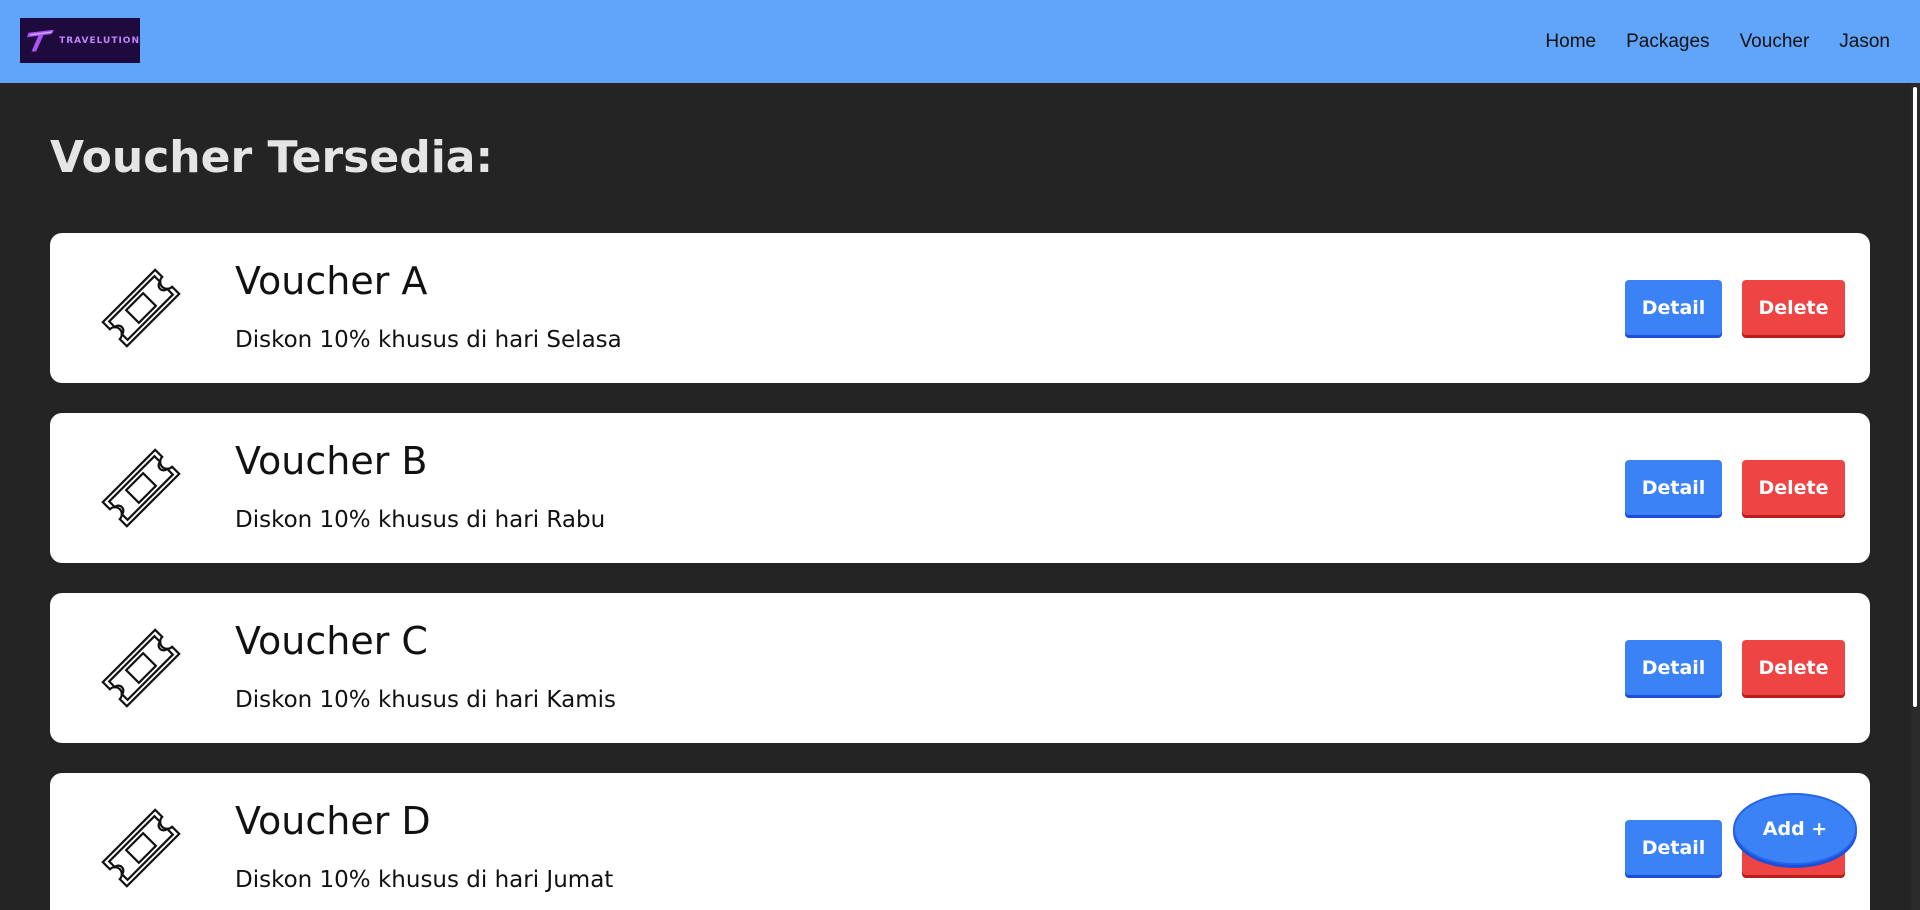  Describe the element at coordinates (425, 700) in the screenshot. I see `voucher-description: Diskon 10% khusus di hari Kamis` at that location.